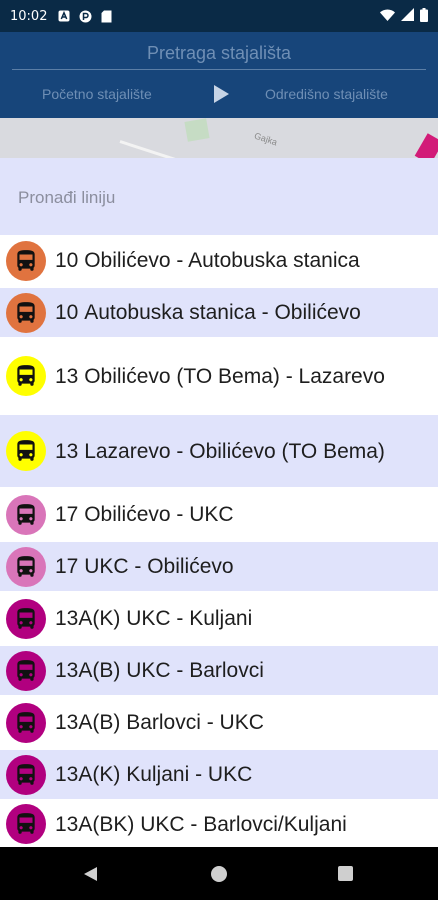  I want to click on line-label: 17 Obilićevo - UKC, so click(148, 514).